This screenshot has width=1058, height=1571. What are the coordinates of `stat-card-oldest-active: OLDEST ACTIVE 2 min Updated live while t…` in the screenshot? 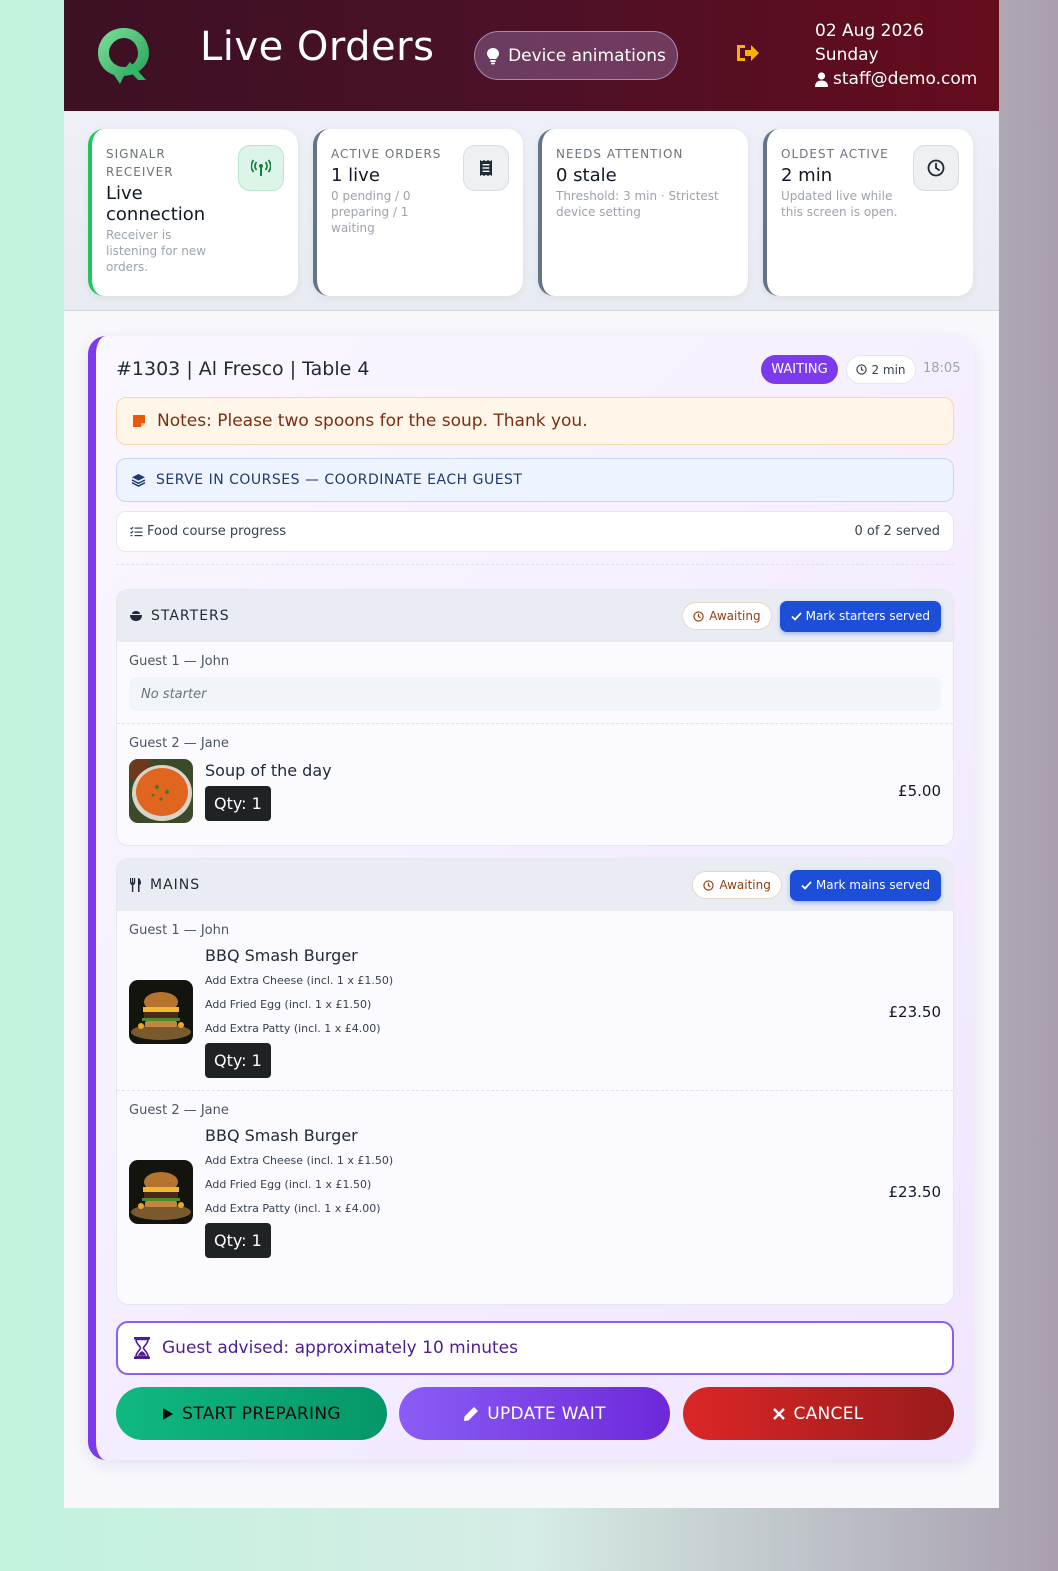 It's located at (868, 212).